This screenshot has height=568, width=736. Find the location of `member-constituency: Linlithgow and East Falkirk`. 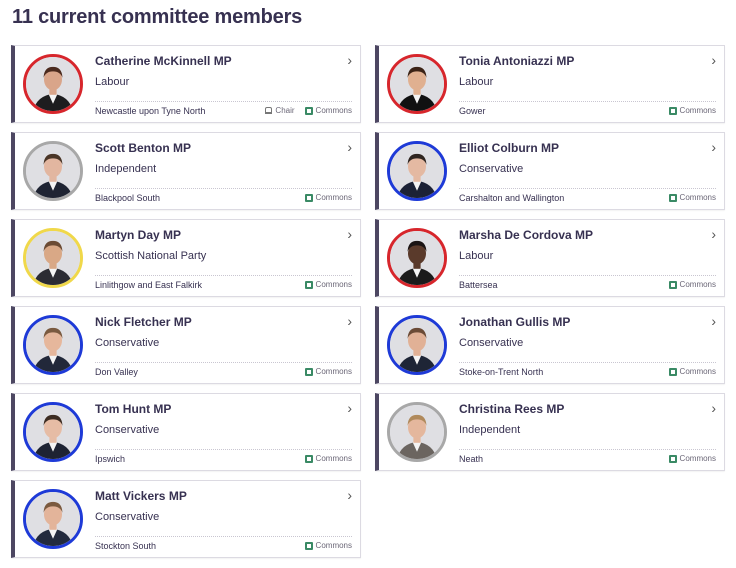

member-constituency: Linlithgow and East Falkirk is located at coordinates (149, 285).